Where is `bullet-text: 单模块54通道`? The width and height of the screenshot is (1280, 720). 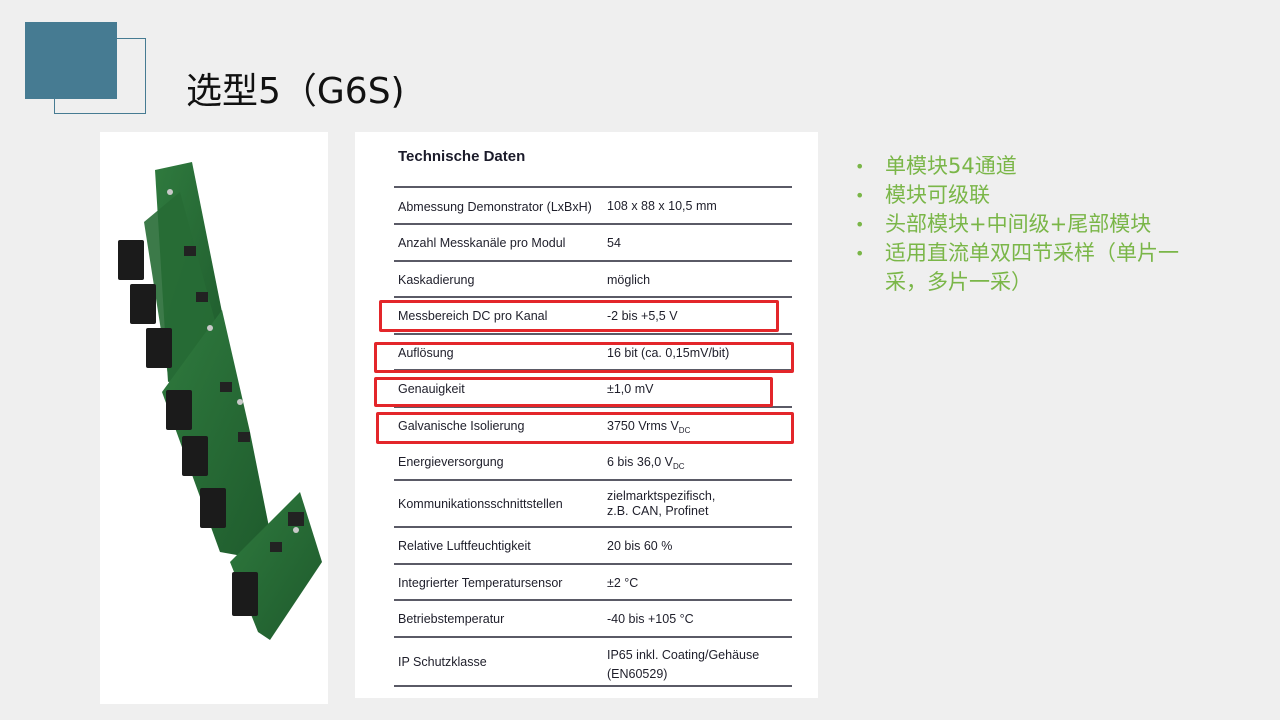
bullet-text: 单模块54通道 is located at coordinates (951, 166).